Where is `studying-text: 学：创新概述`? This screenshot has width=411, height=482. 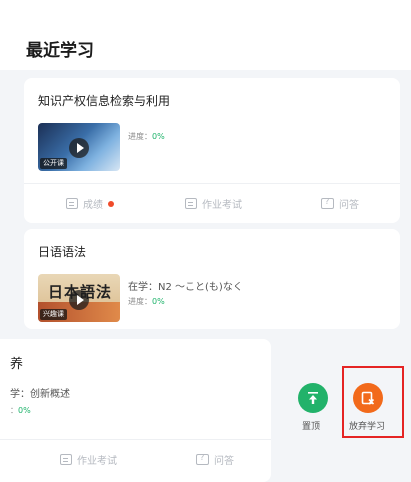
studying-text: 学：创新概述 is located at coordinates (40, 394).